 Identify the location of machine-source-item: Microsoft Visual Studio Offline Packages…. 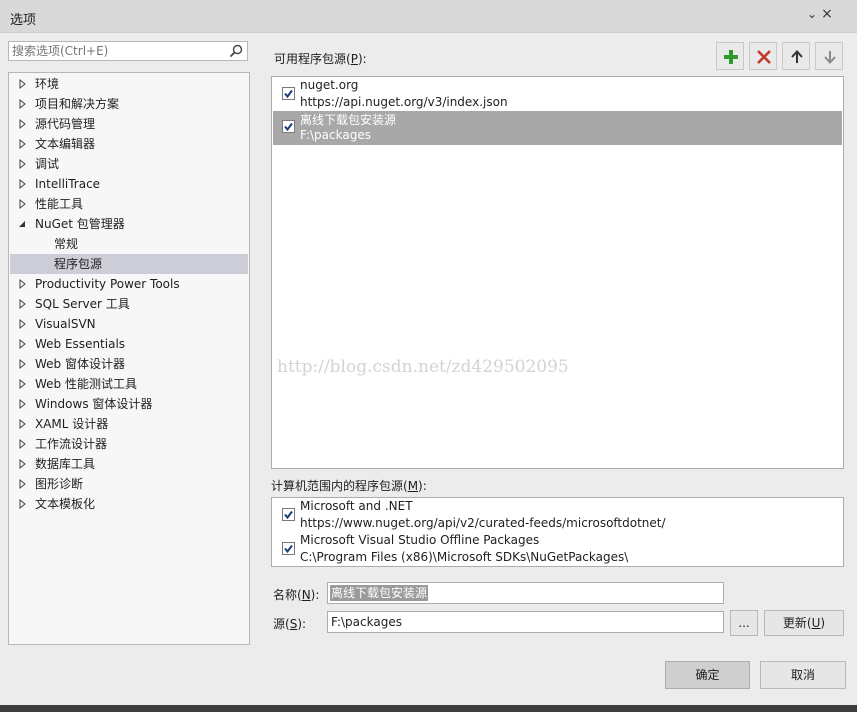
(557, 550).